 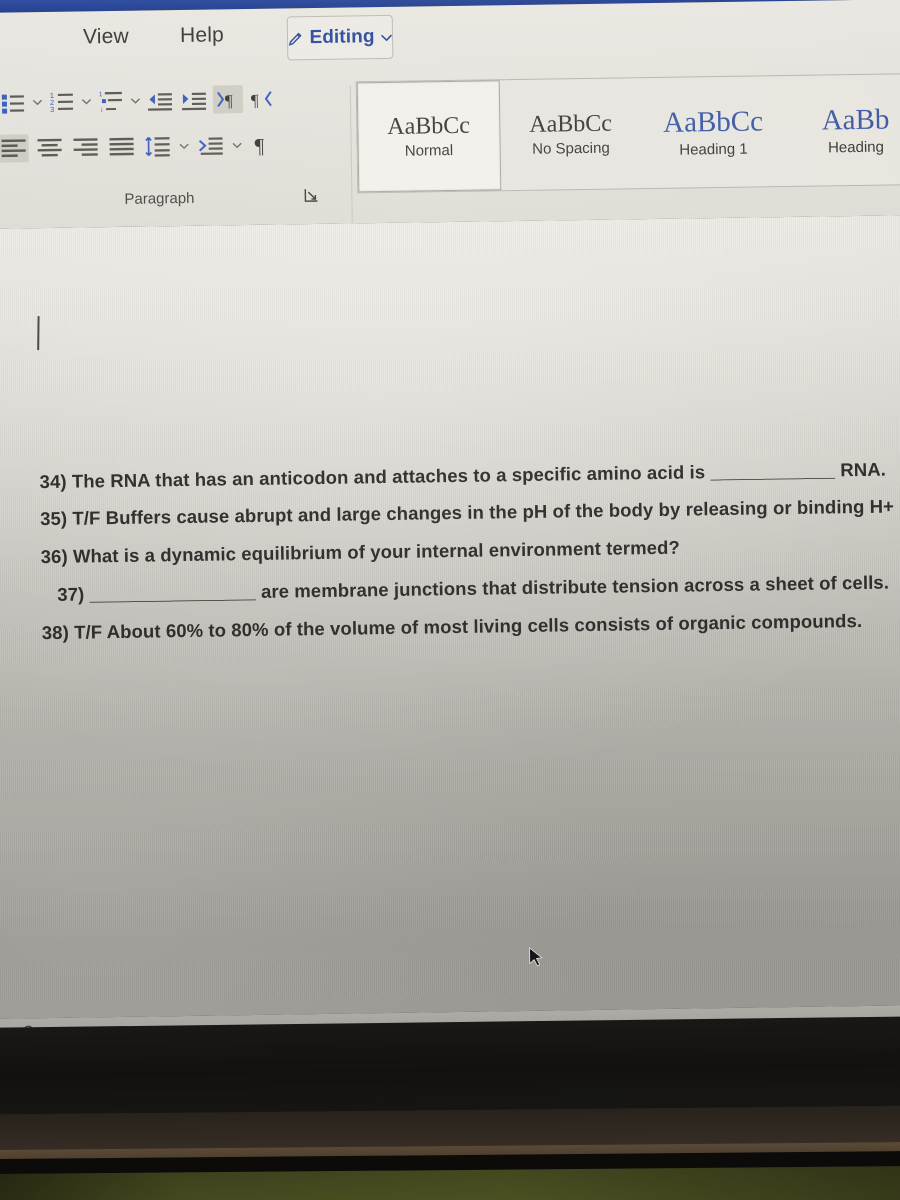 I want to click on numbering-caret-icon, so click(x=86, y=101).